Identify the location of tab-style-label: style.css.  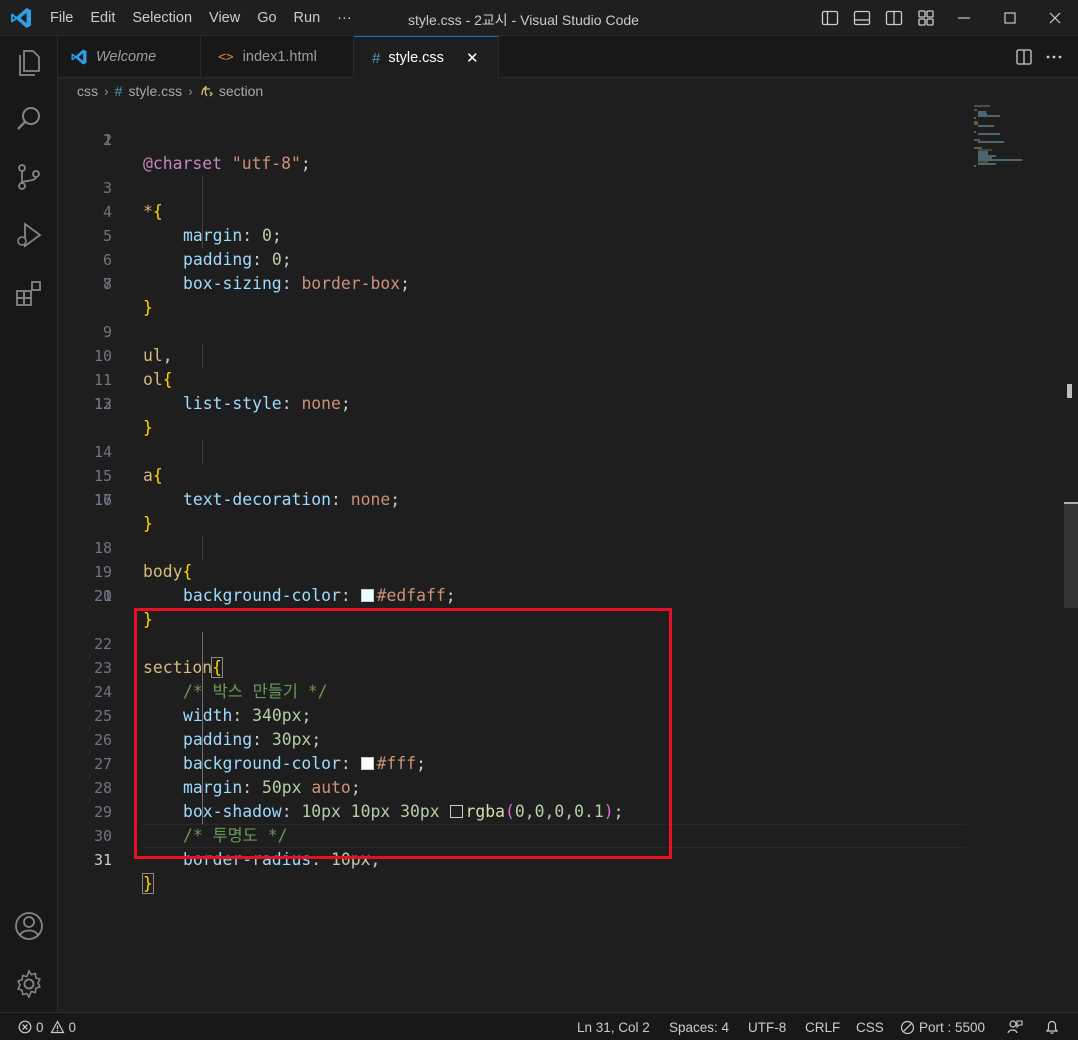
(416, 58).